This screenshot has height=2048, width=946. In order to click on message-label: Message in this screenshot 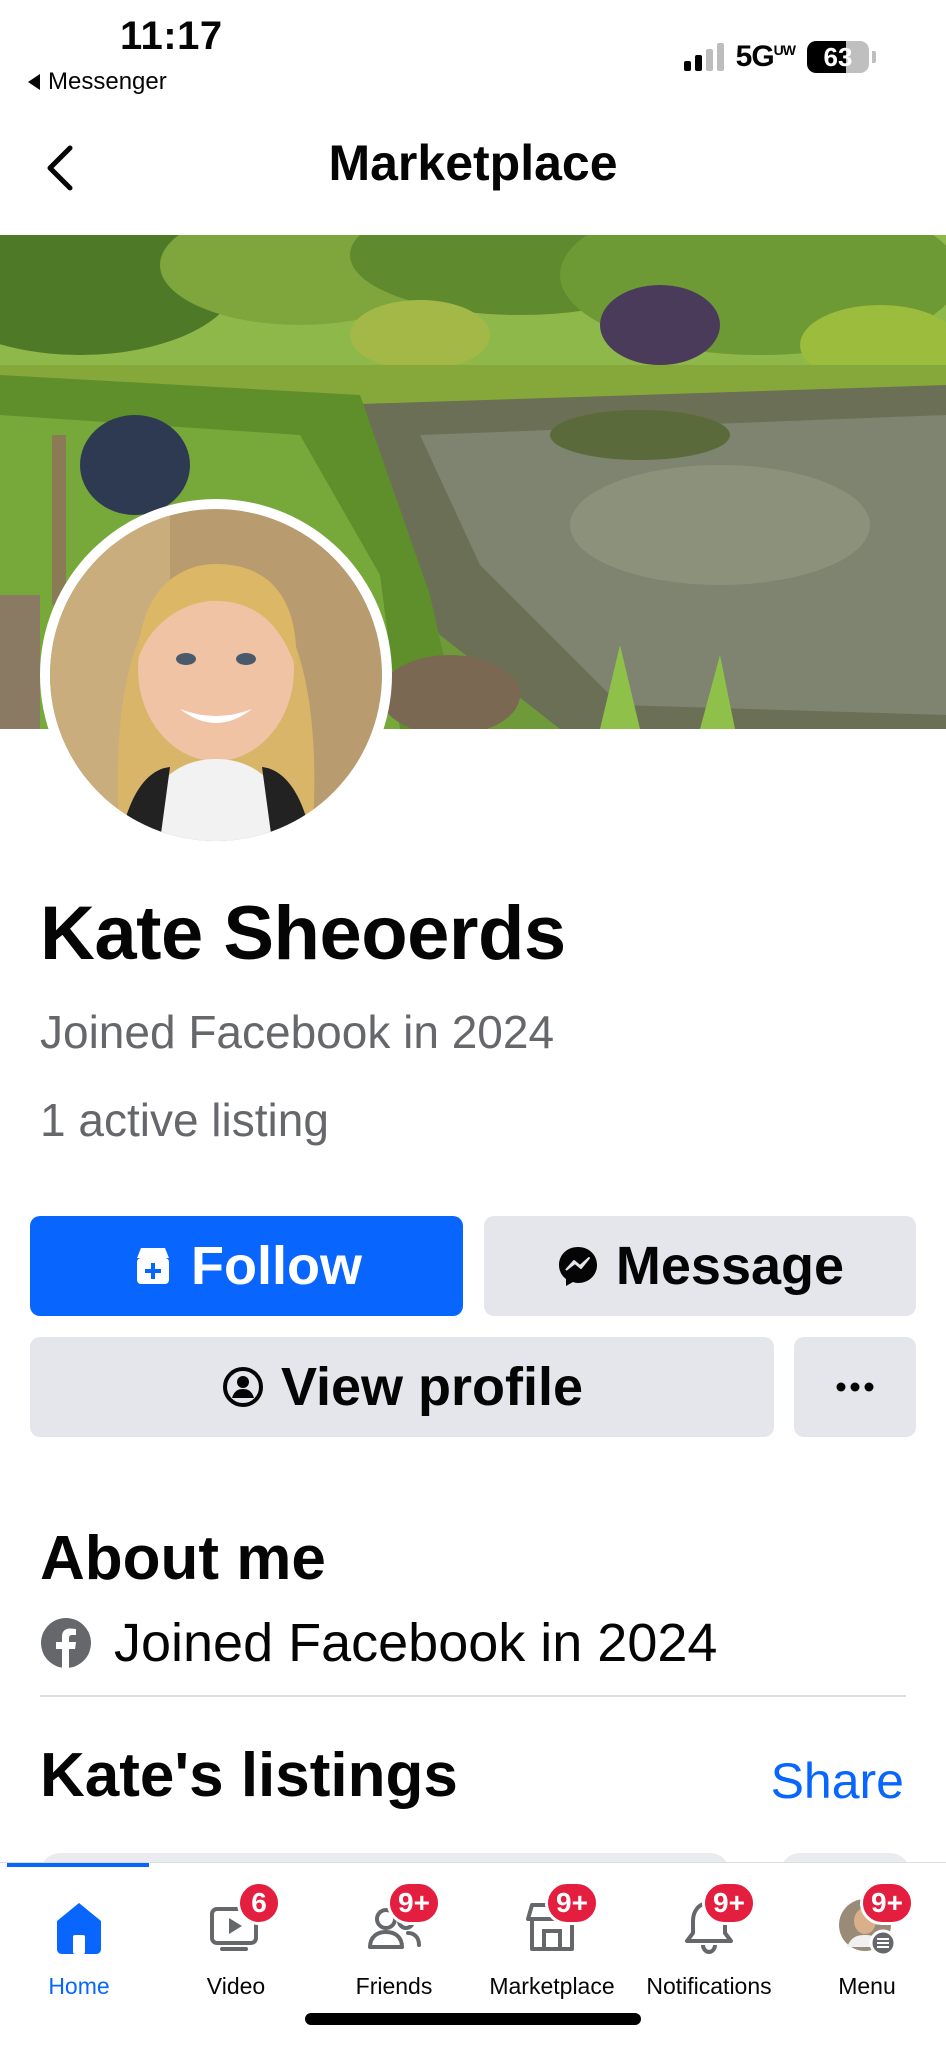, I will do `click(730, 1266)`.